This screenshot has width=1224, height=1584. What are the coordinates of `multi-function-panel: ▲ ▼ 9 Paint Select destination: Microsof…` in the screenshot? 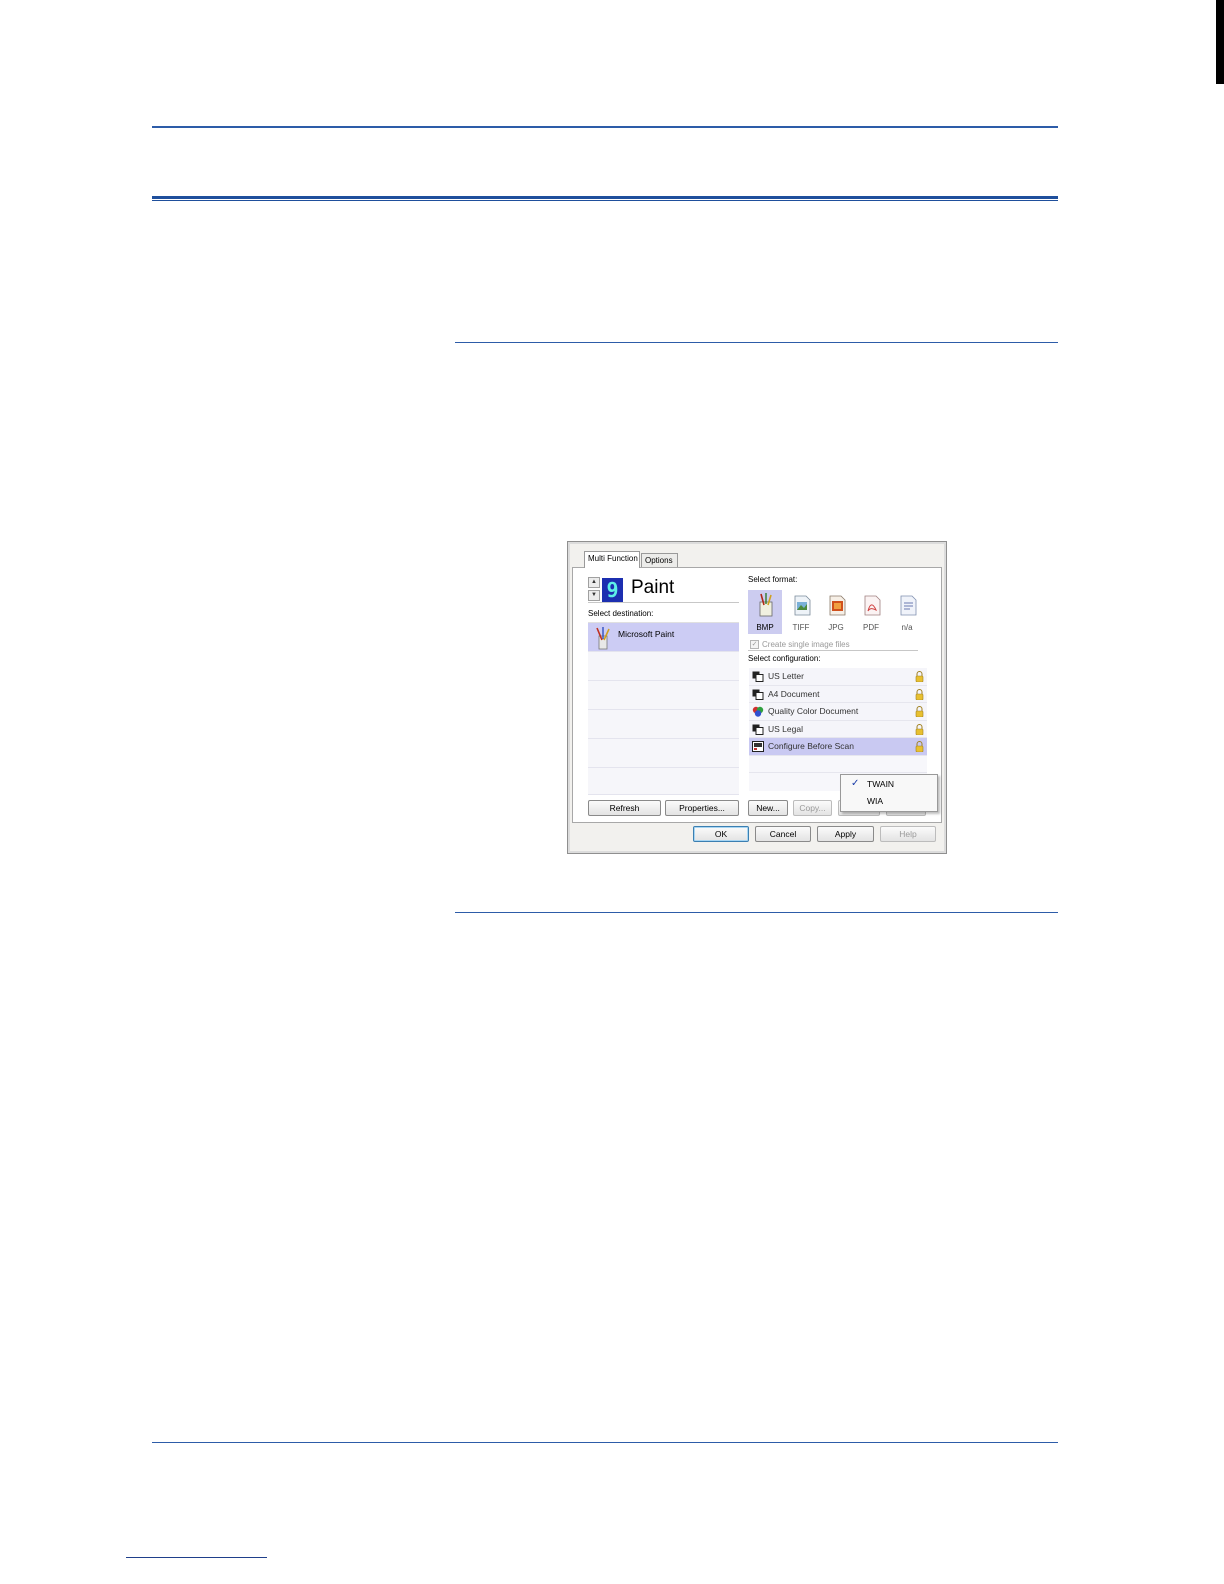 It's located at (757, 695).